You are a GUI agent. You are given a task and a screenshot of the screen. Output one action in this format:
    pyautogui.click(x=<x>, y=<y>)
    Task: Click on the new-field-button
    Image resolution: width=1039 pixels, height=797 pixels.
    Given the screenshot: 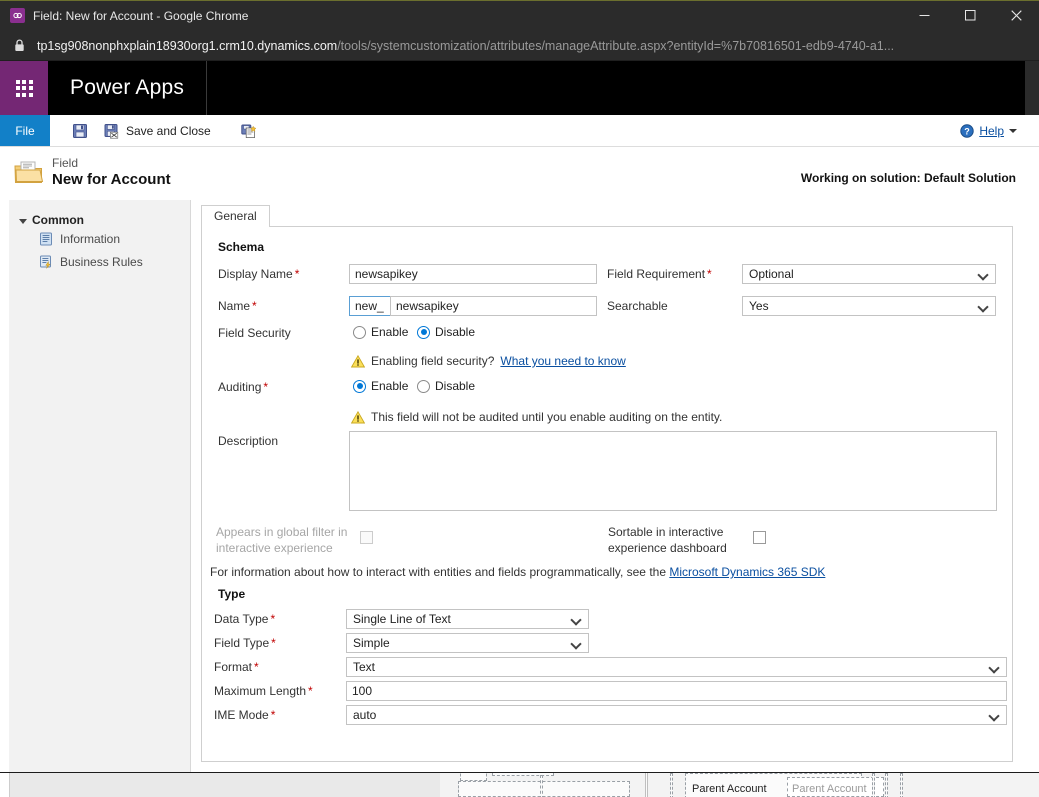 What is the action you would take?
    pyautogui.click(x=249, y=130)
    